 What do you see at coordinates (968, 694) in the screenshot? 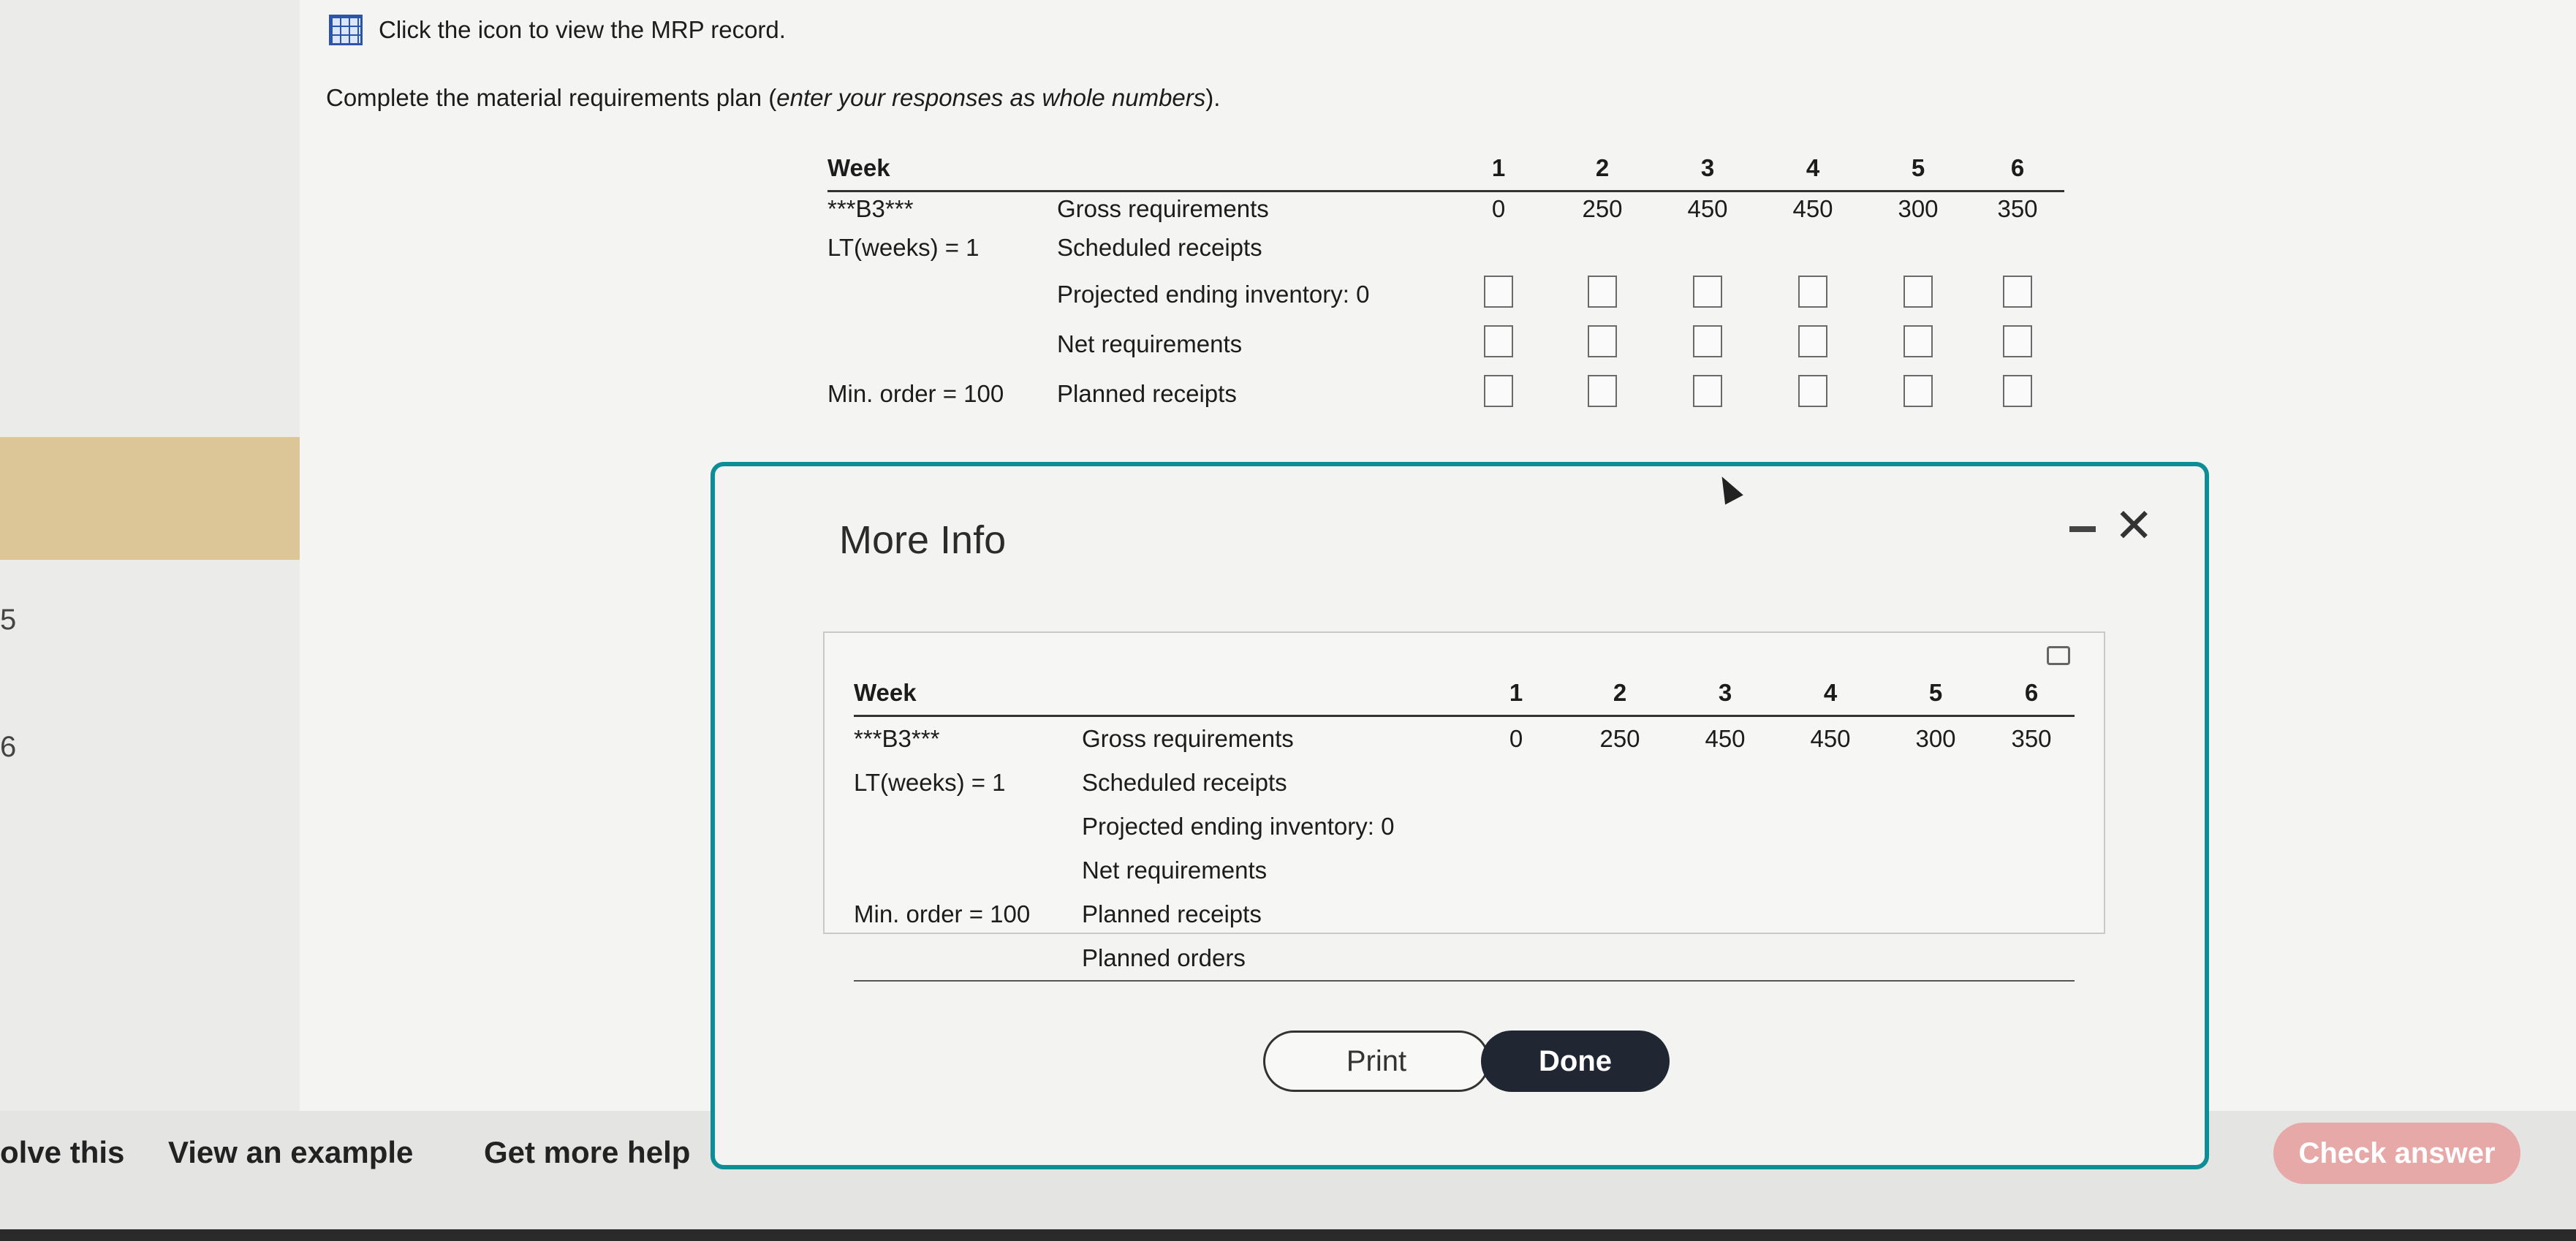
I see `record-week-label: Week` at bounding box center [968, 694].